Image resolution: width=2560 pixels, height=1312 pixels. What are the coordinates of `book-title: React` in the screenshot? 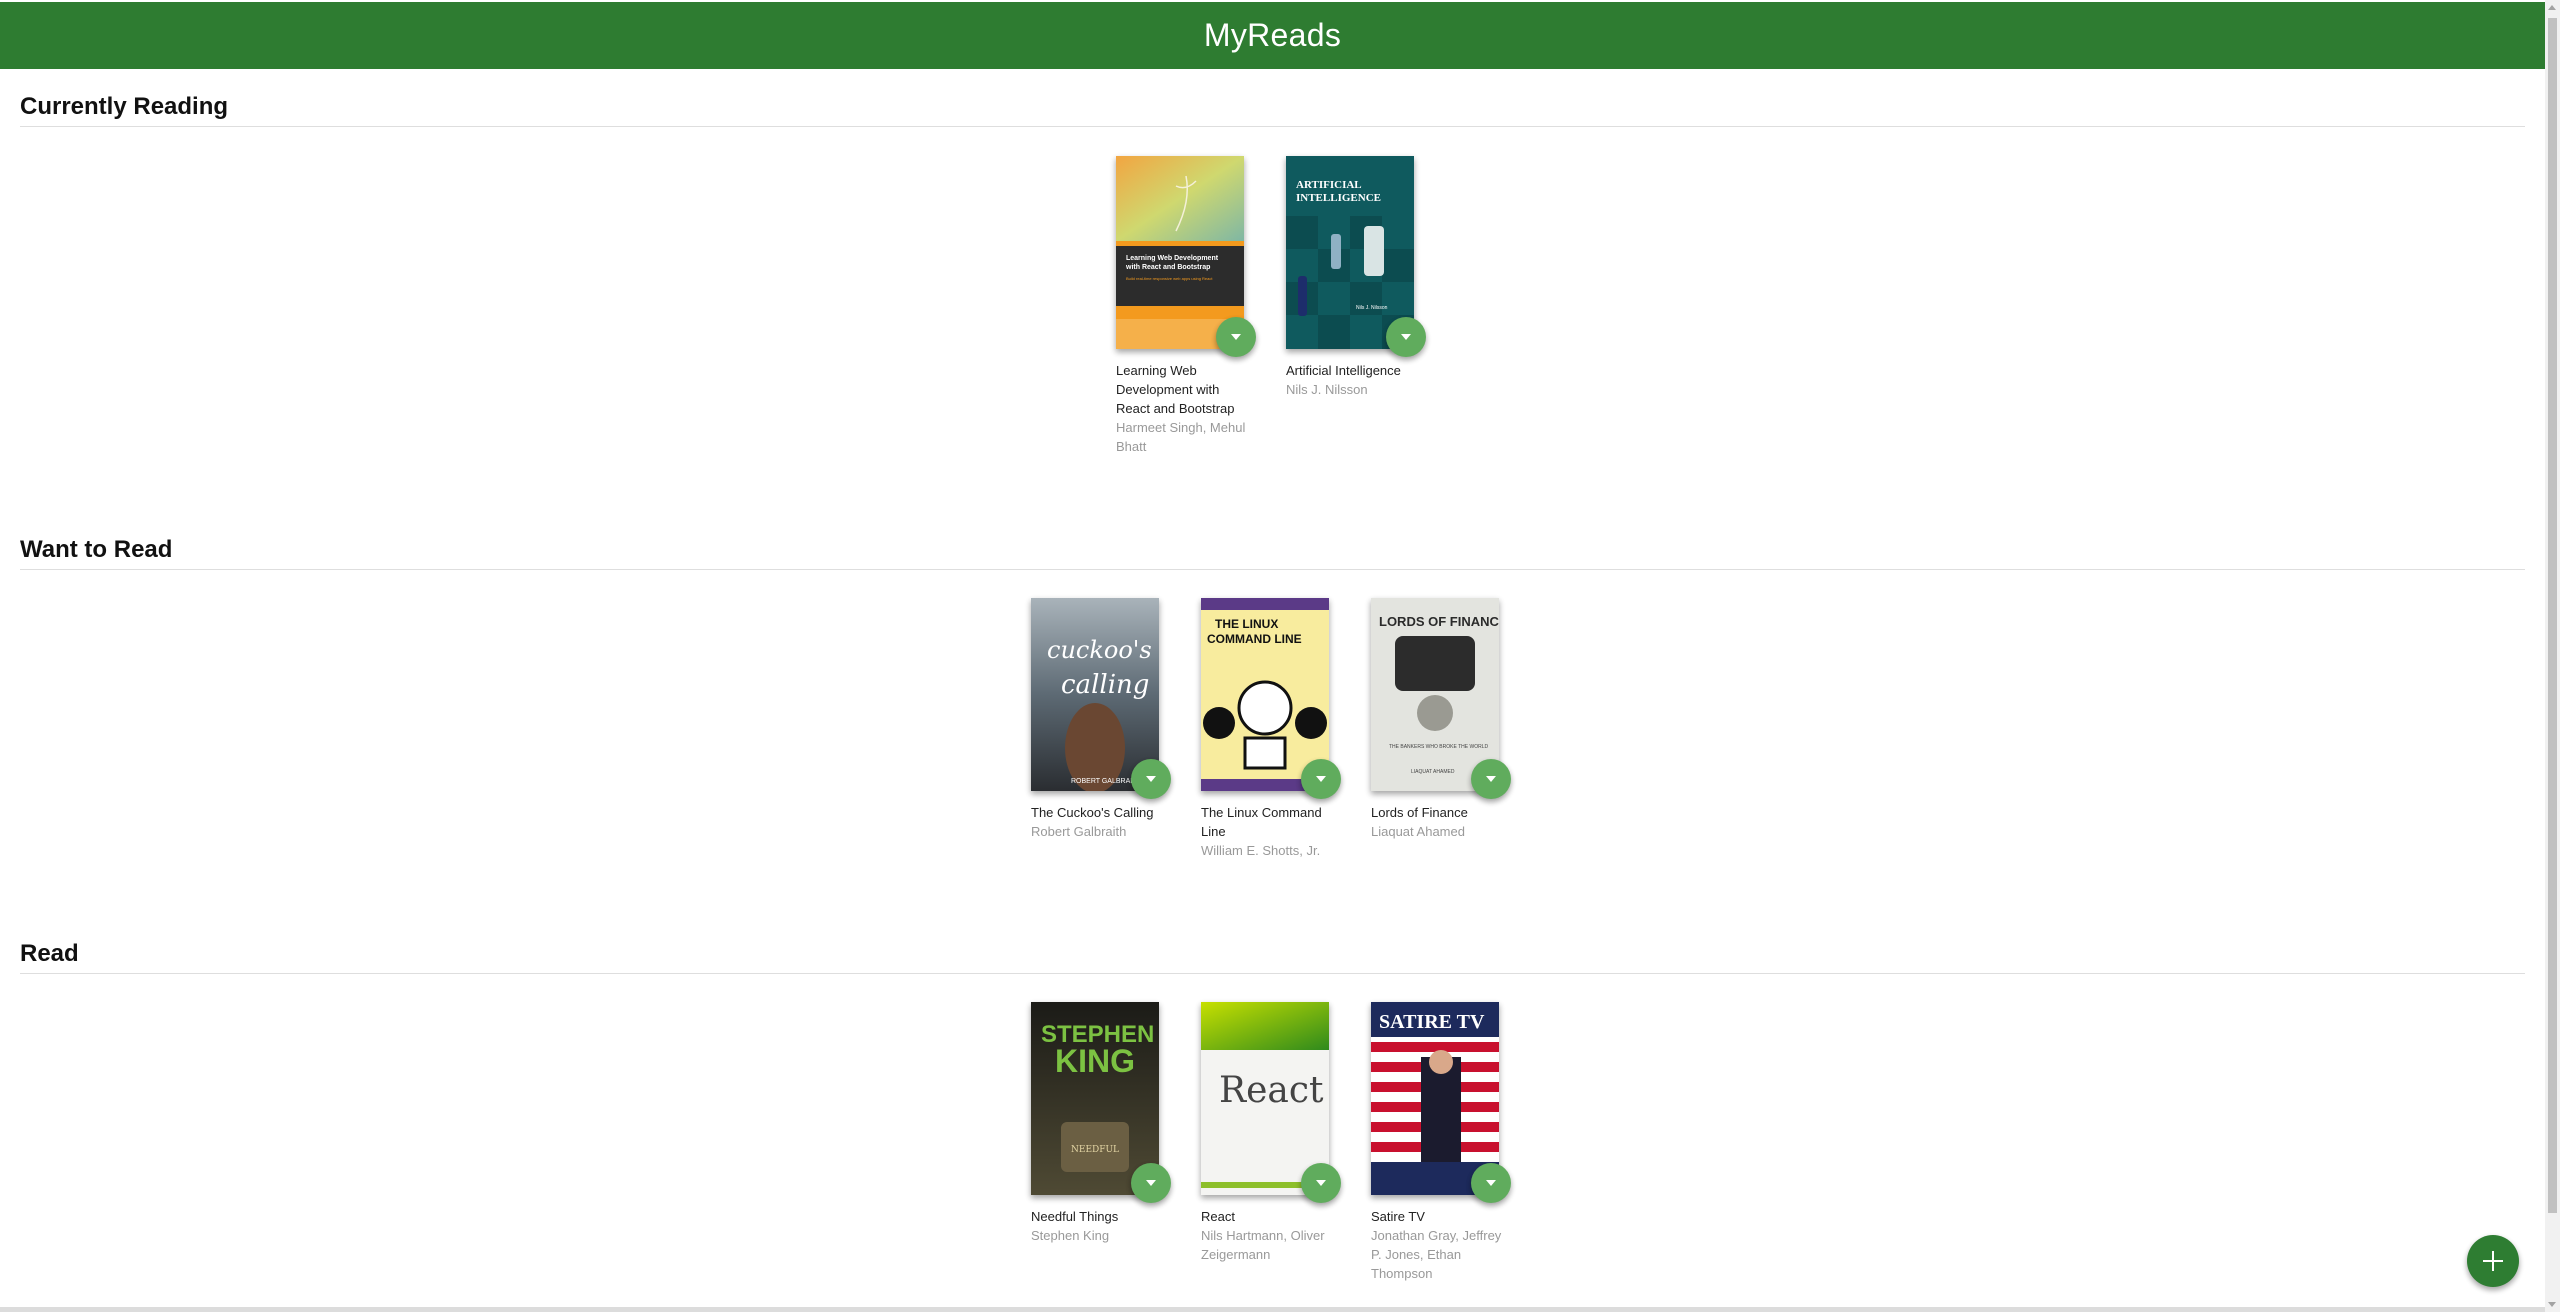 It's located at (1218, 1216).